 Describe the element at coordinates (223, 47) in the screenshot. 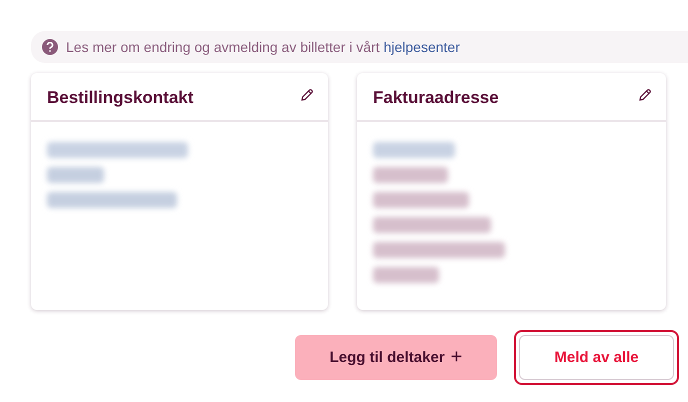

I see `info-text: Les mer om endring og avmelding av billetter i vårt` at that location.